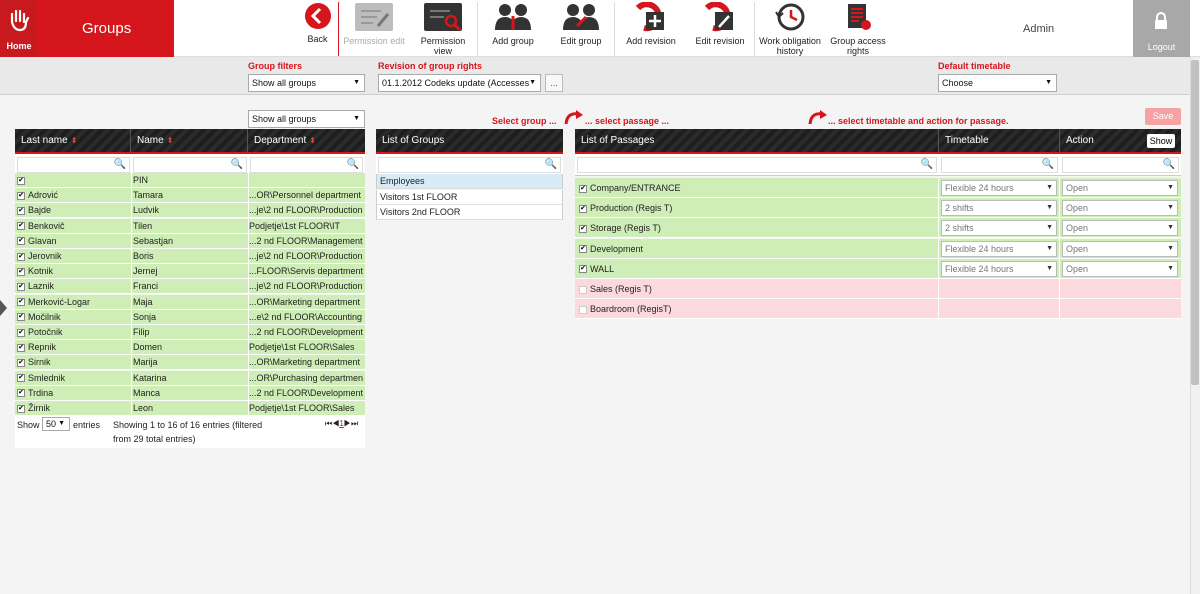 The height and width of the screenshot is (594, 1200). Describe the element at coordinates (878, 208) in the screenshot. I see `passage-row: ✔ Production (Regis T) 2 shifts ▼ Open ▼` at that location.